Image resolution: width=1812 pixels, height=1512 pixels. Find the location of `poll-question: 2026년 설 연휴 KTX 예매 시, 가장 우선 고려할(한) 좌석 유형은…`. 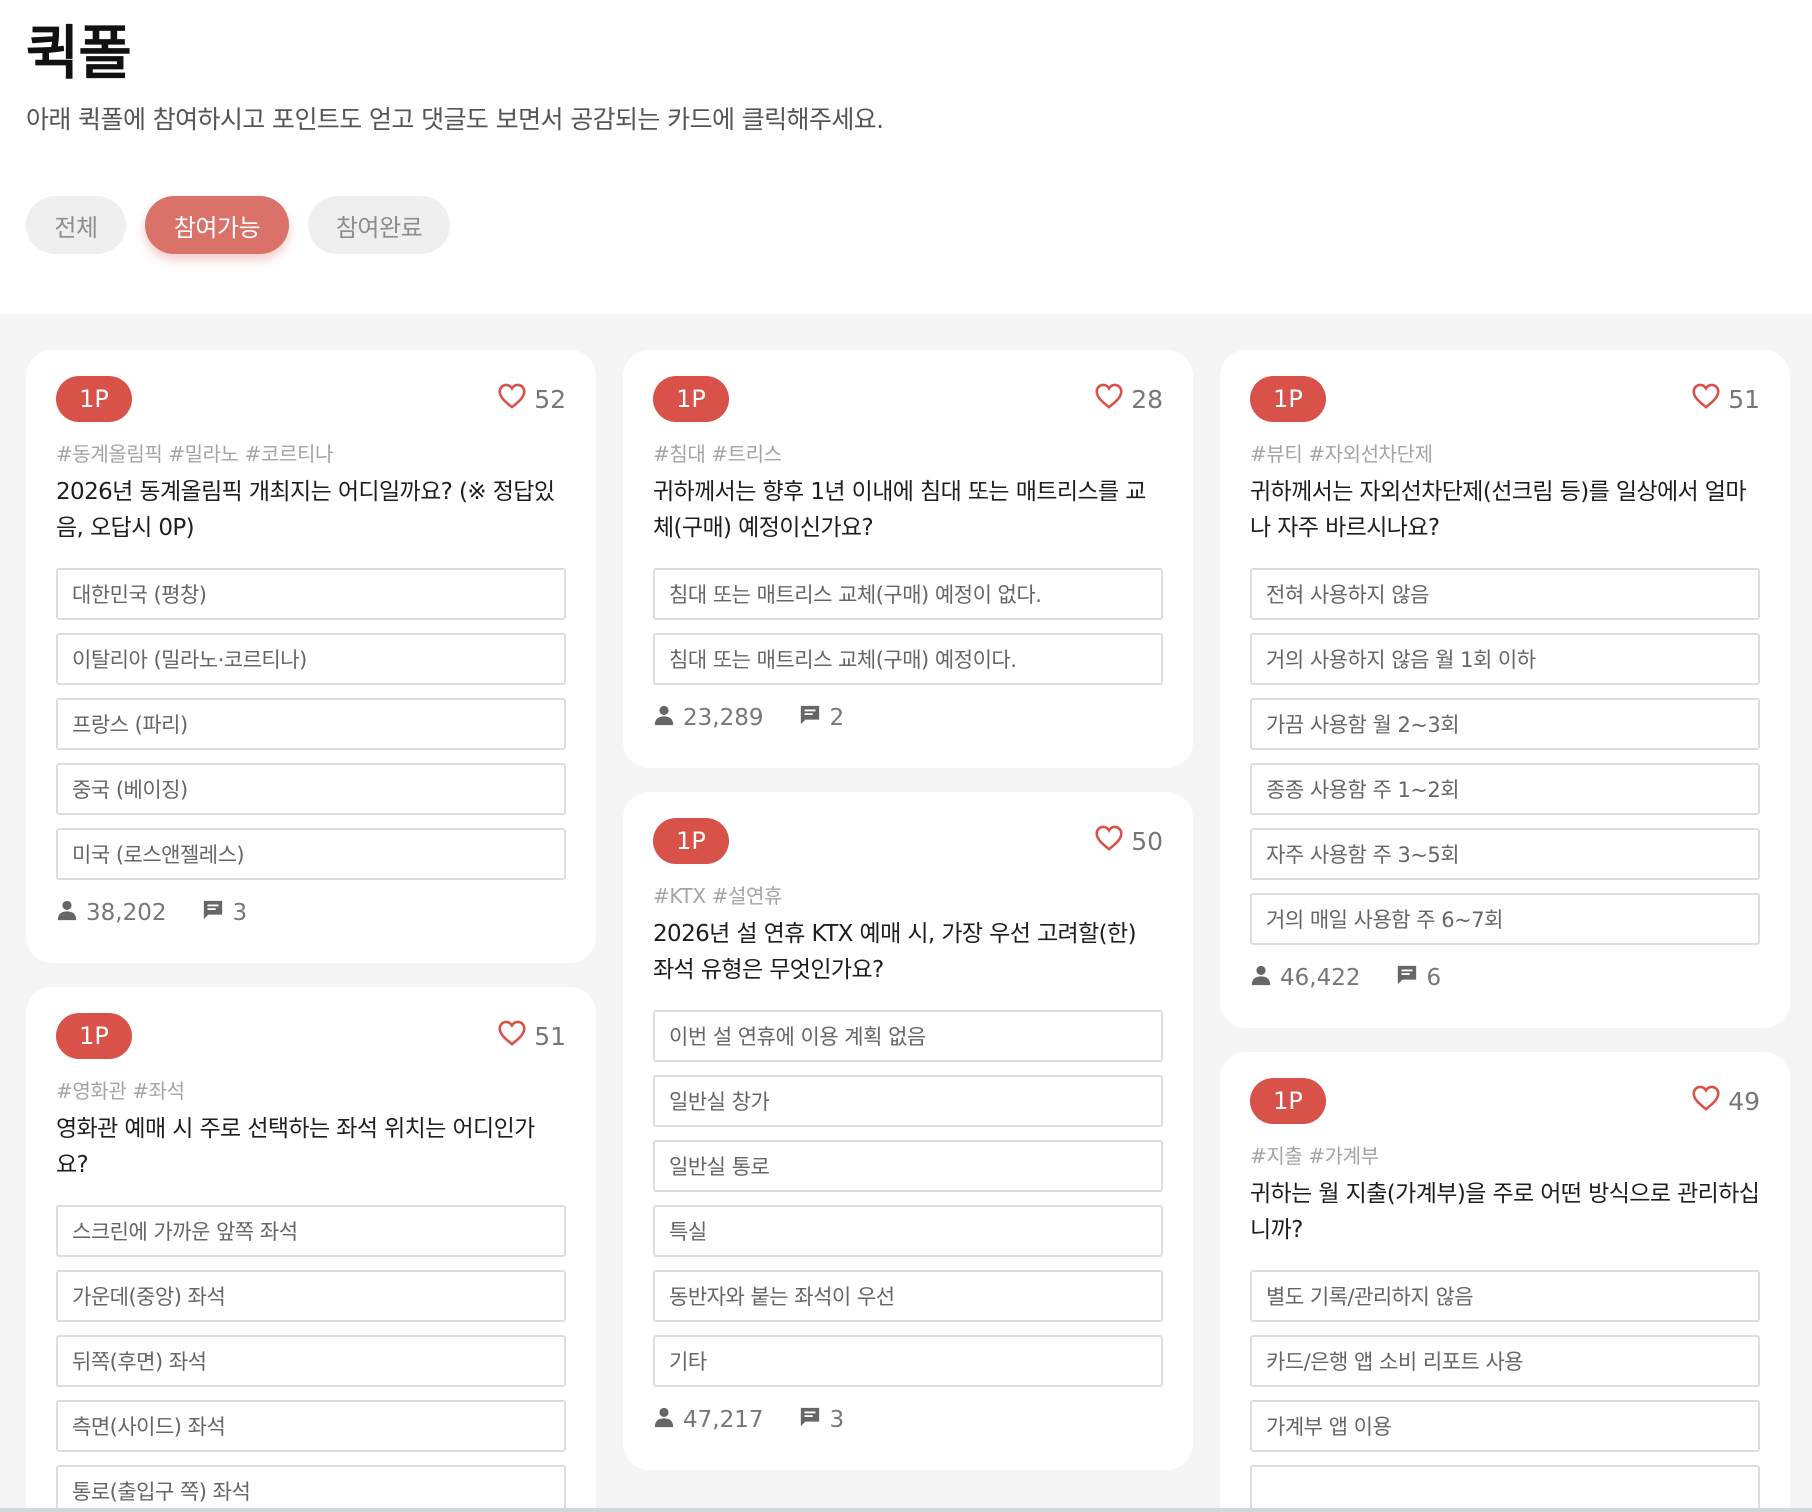

poll-question: 2026년 설 연휴 KTX 예매 시, 가장 우선 고려할(한) 좌석 유형은… is located at coordinates (895, 952).